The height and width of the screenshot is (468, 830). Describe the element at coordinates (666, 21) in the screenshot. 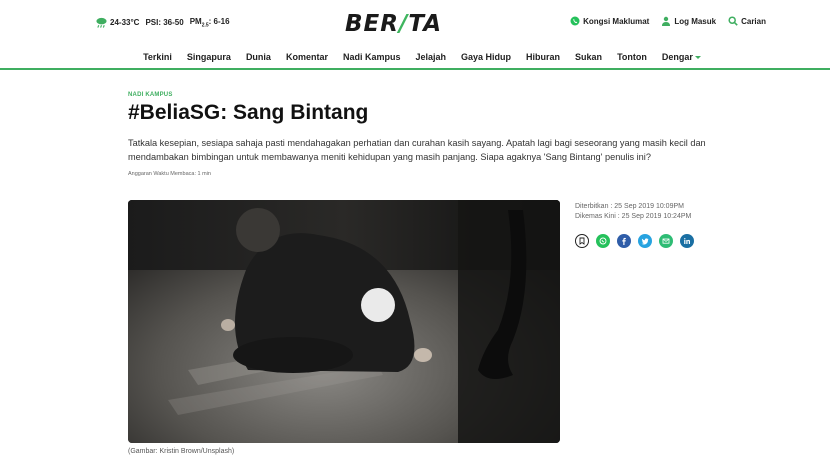

I see `user-icon` at that location.